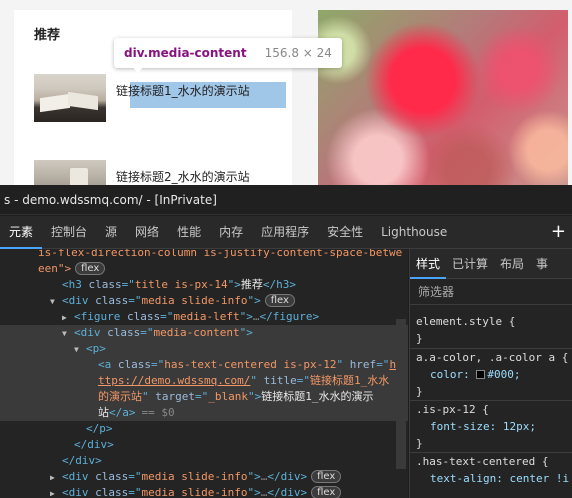 The image size is (572, 498). I want to click on dom-row-selected: 站</a> == $0, so click(204, 413).